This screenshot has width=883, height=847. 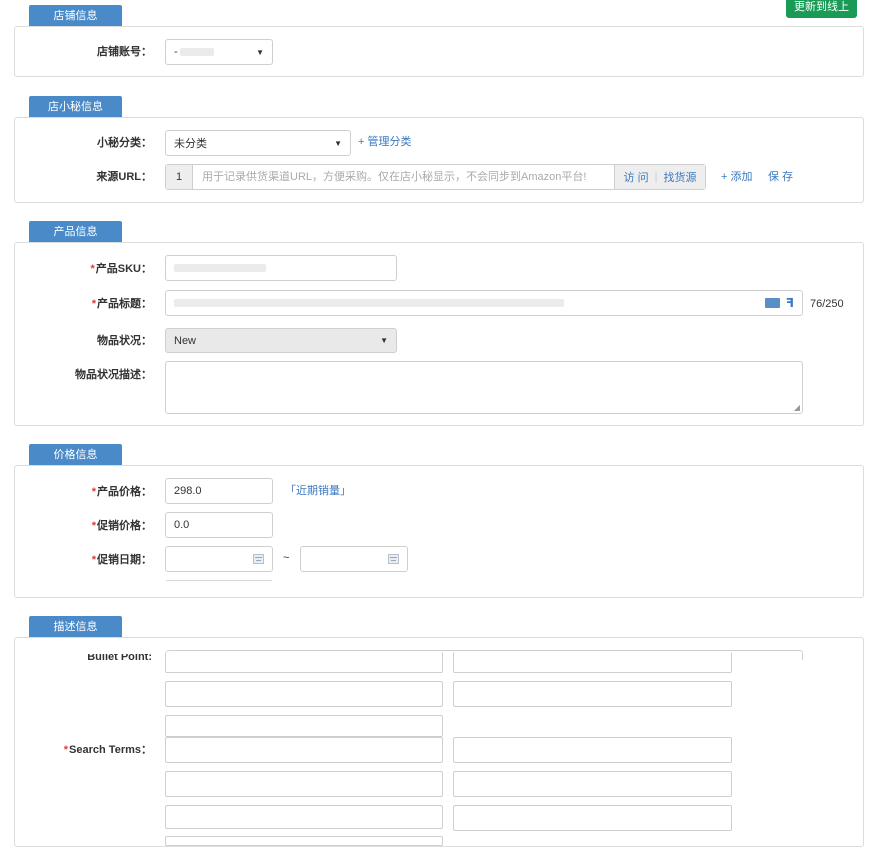 I want to click on recent-sales-link: 「近期销量」, so click(x=318, y=491).